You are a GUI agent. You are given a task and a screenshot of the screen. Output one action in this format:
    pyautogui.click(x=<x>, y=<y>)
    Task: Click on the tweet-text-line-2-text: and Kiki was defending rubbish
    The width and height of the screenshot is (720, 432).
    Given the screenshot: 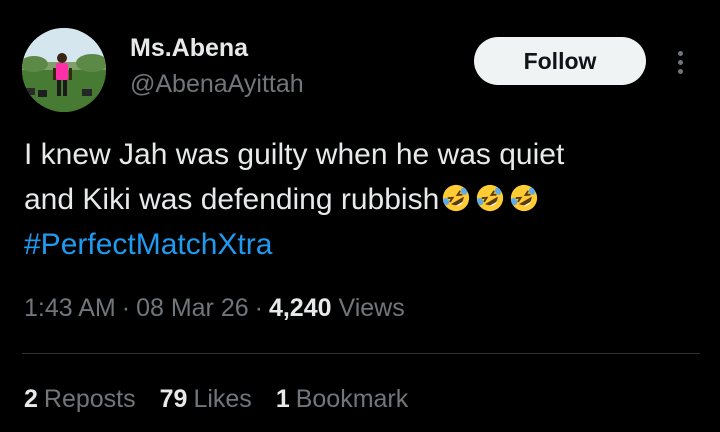 What is the action you would take?
    pyautogui.click(x=232, y=199)
    